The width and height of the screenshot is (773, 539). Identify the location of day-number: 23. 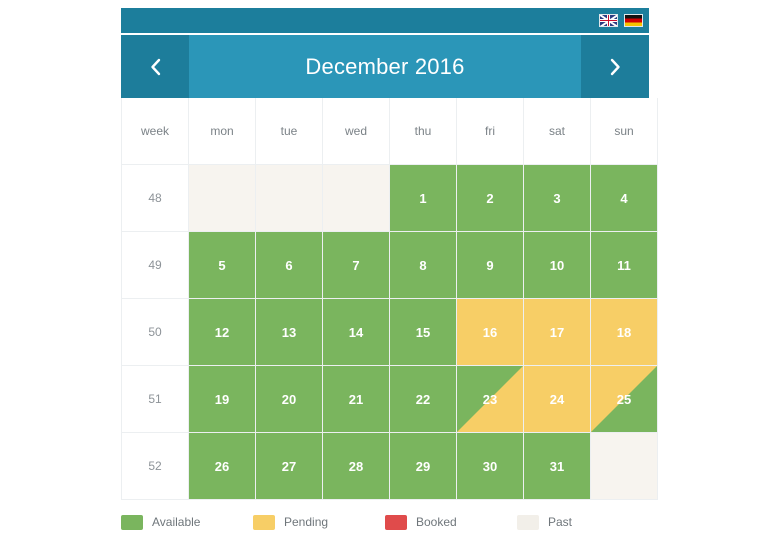
(490, 399).